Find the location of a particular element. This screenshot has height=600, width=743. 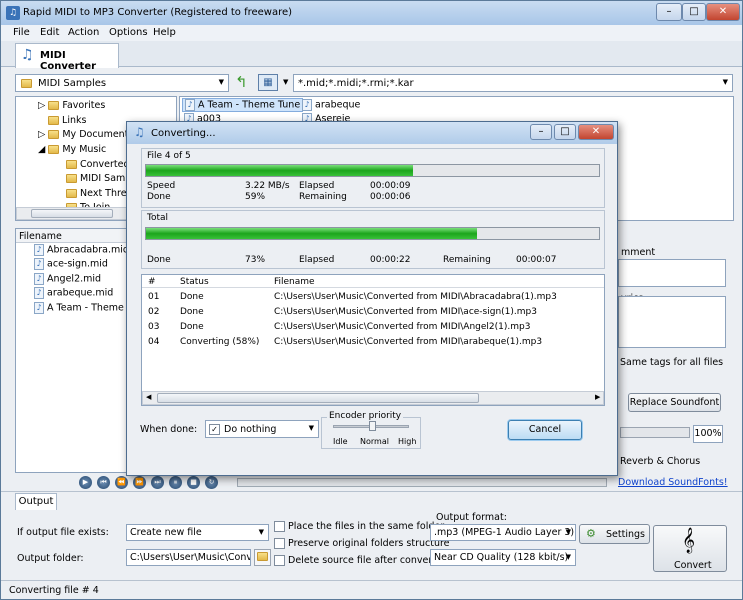

tree-item-favorites: ▷ Favorites is located at coordinates (71, 105).